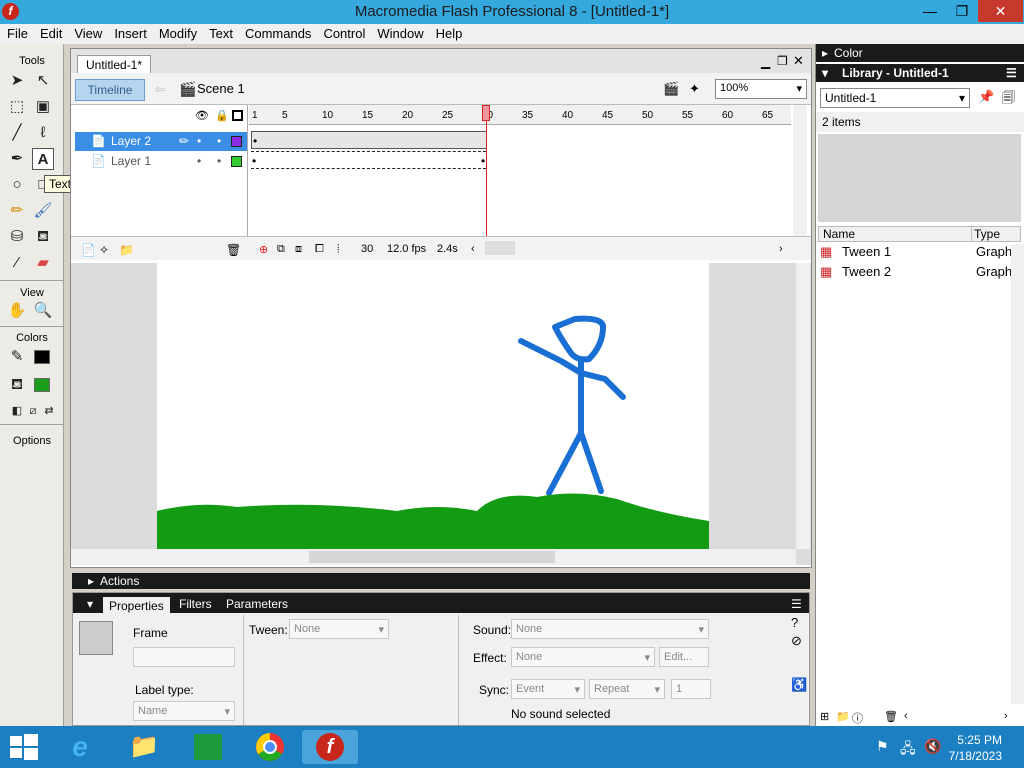 This screenshot has width=1024, height=768. I want to click on layer-row: 📄 Layer 1 • •, so click(161, 161).